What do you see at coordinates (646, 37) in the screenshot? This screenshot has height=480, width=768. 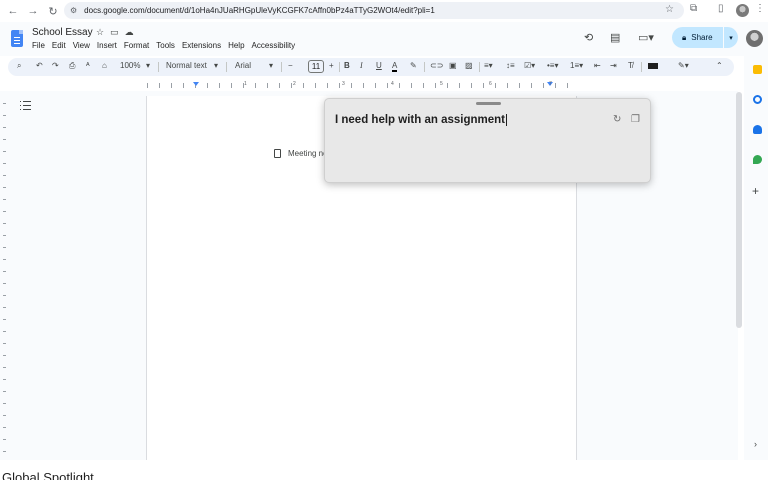 I see `meet-icon: ▭▾` at bounding box center [646, 37].